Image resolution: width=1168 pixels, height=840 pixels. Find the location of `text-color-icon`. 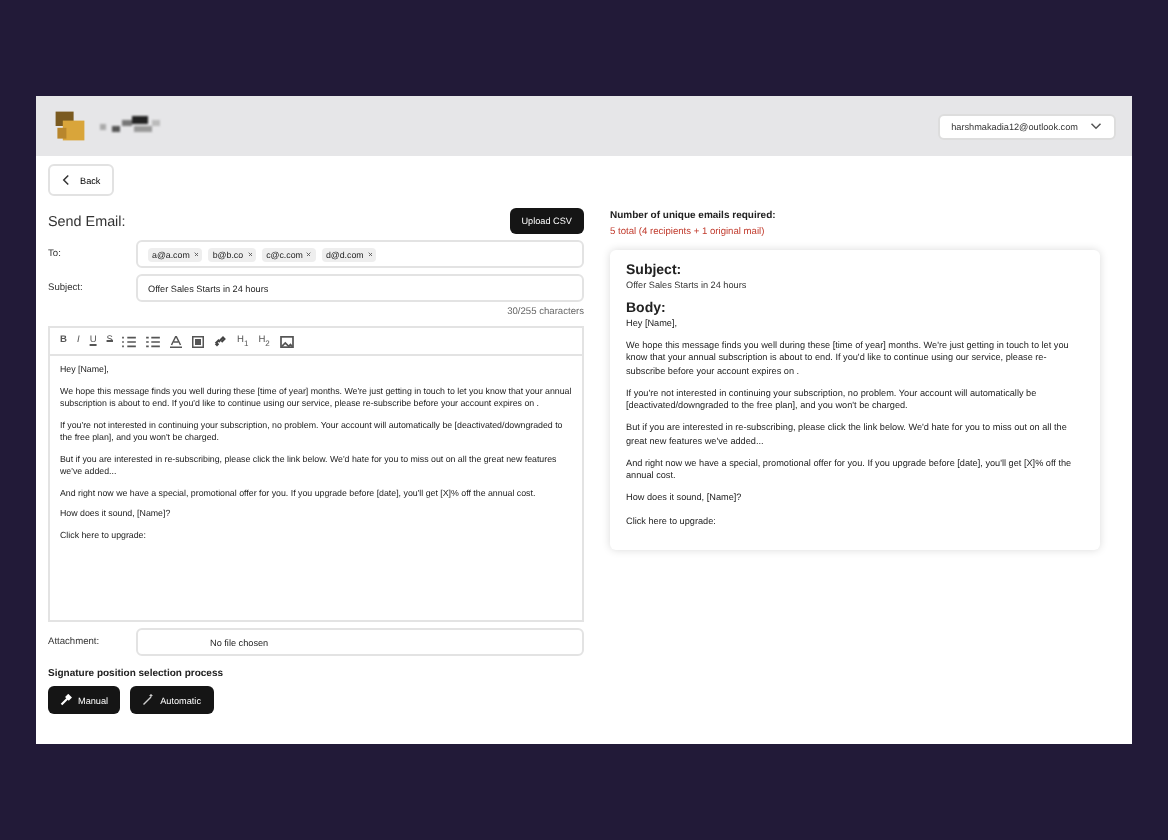

text-color-icon is located at coordinates (176, 341).